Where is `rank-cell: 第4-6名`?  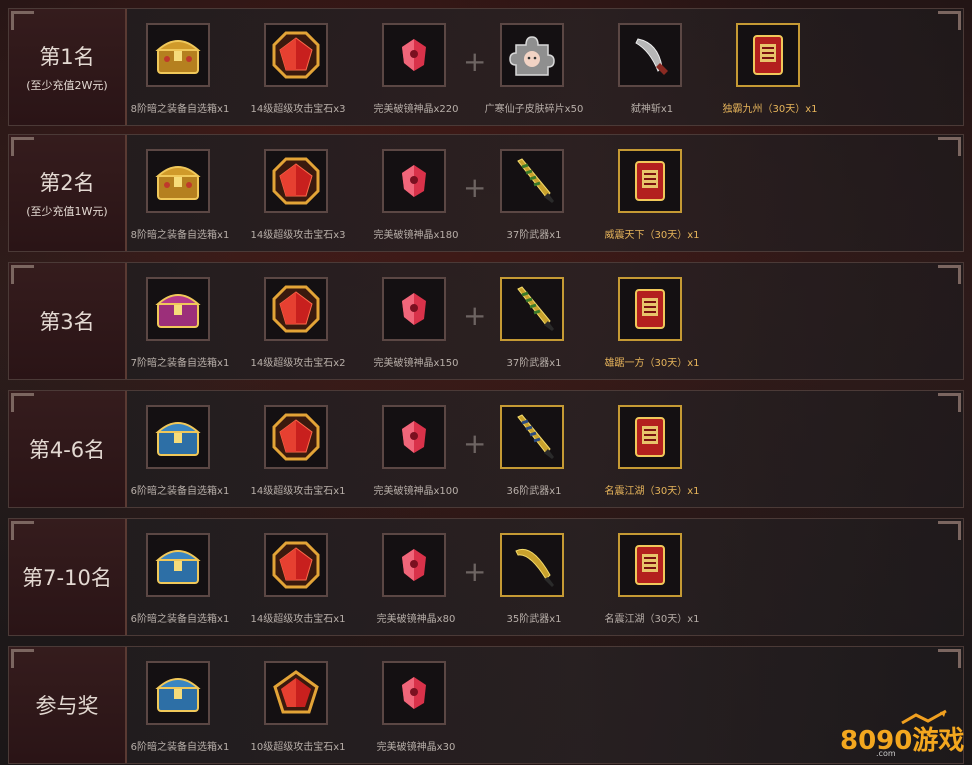 rank-cell: 第4-6名 is located at coordinates (68, 449).